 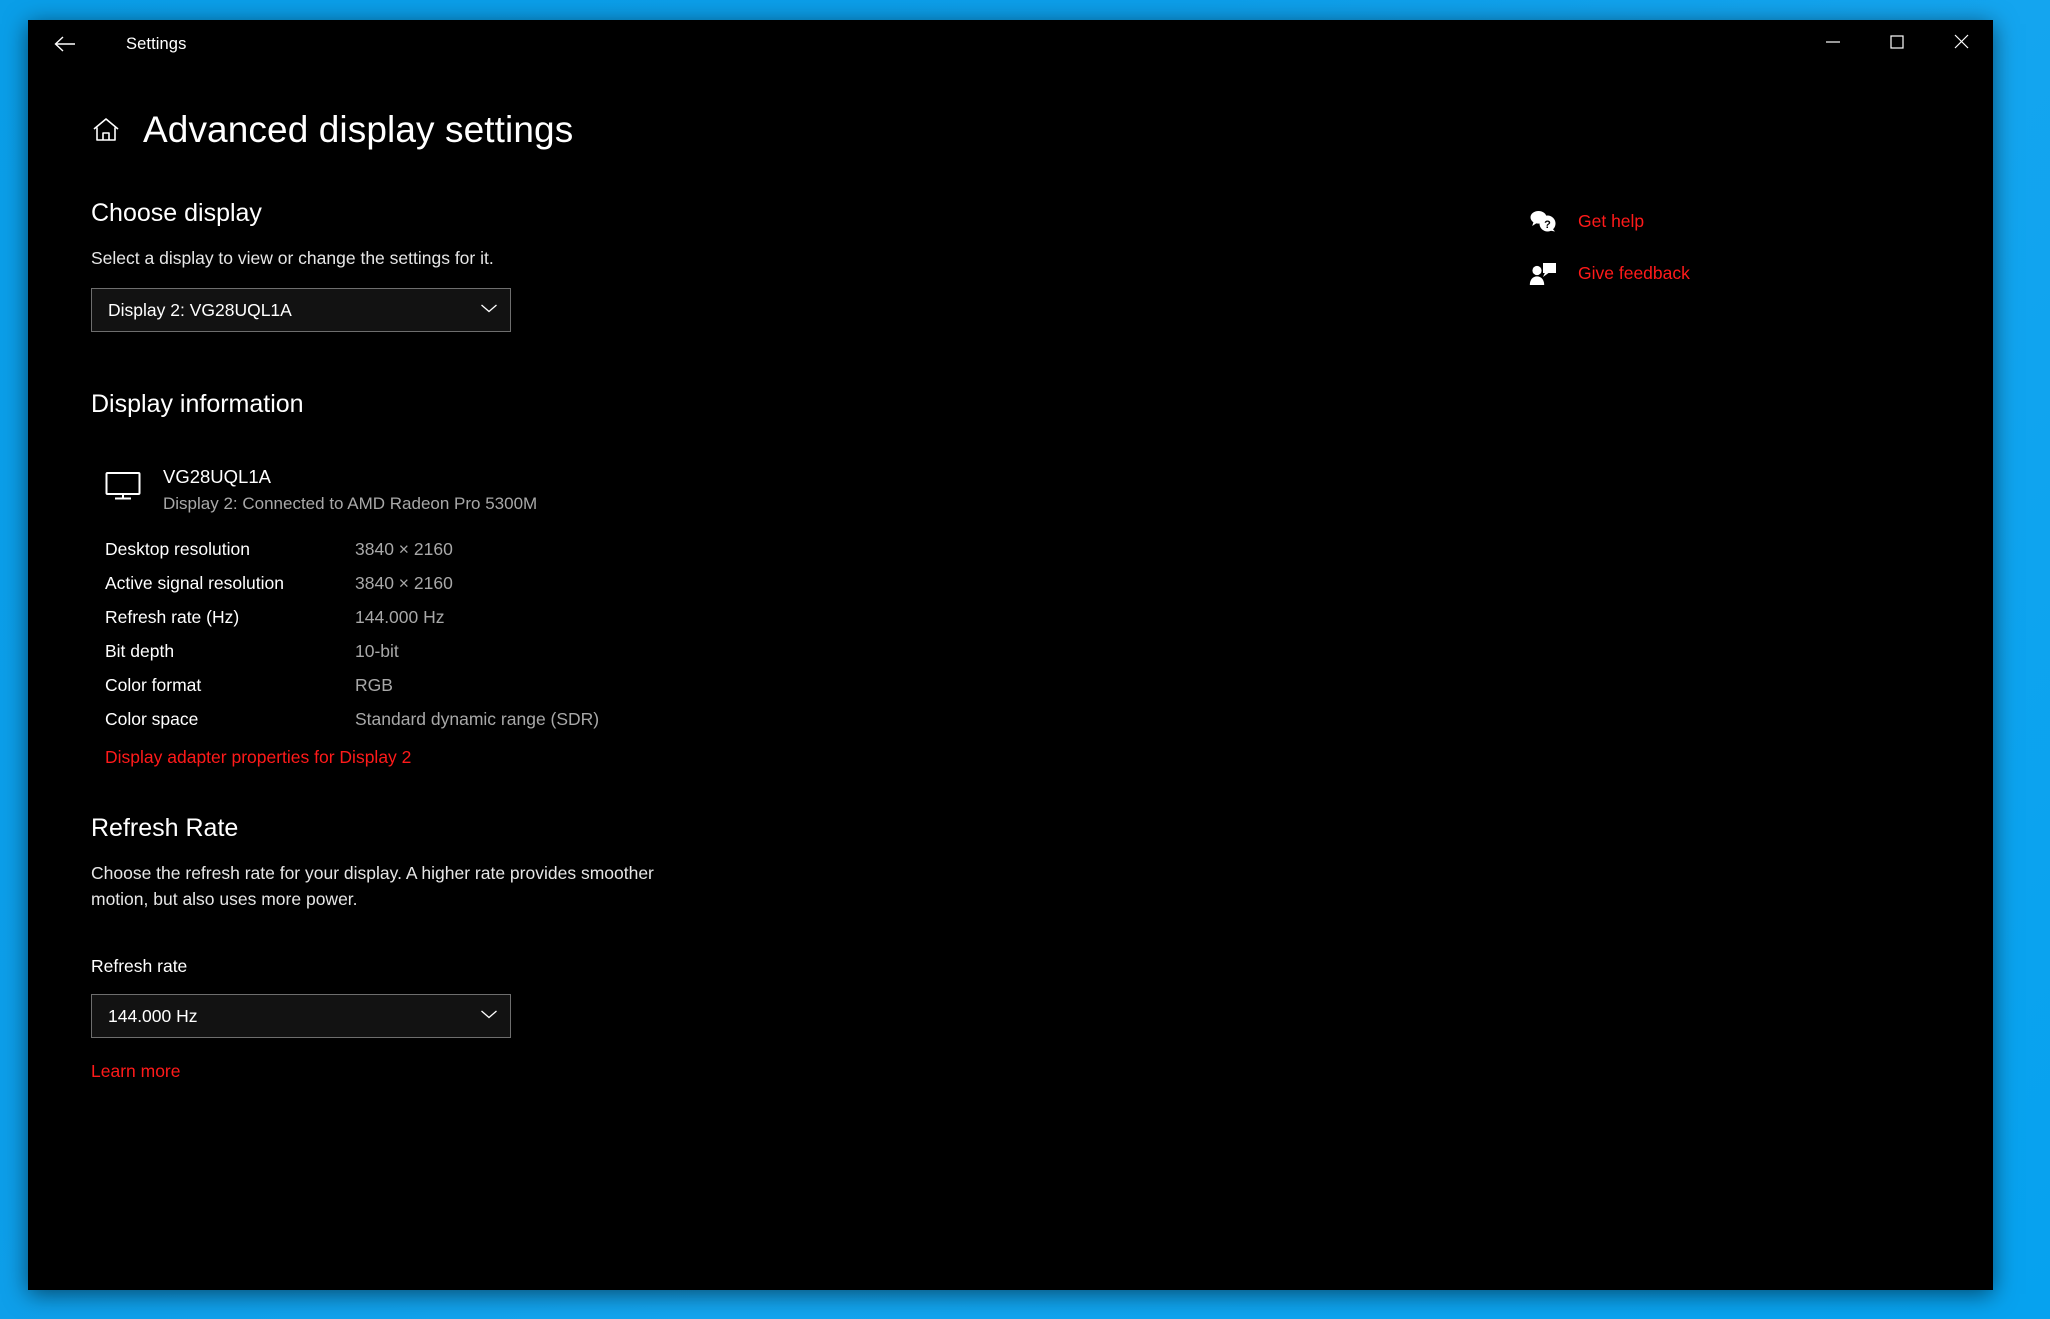 I want to click on page-title: Advanced display settings, so click(x=358, y=129).